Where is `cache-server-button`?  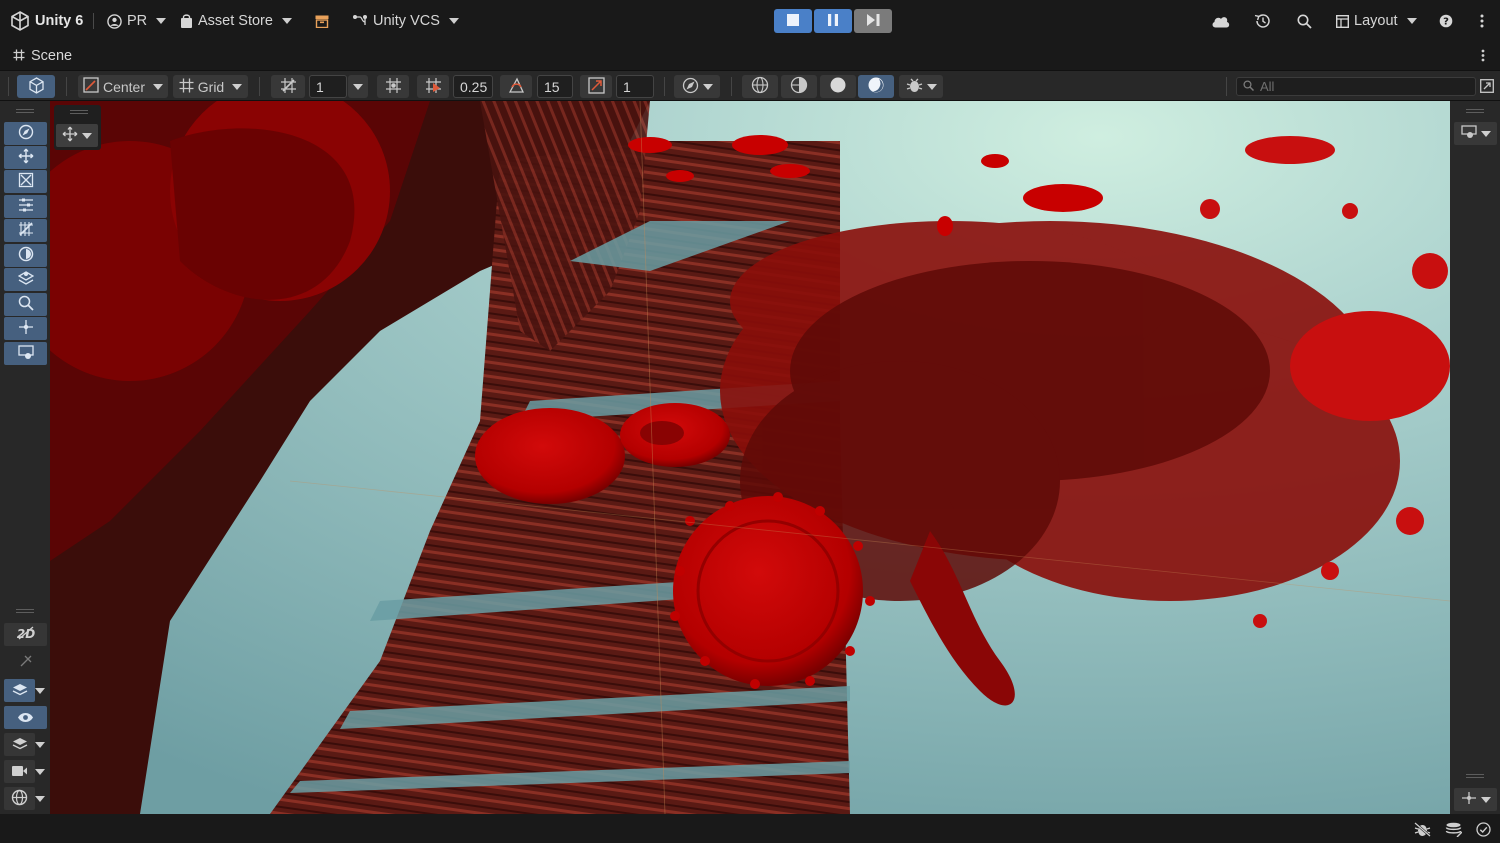 cache-server-button is located at coordinates (1454, 831).